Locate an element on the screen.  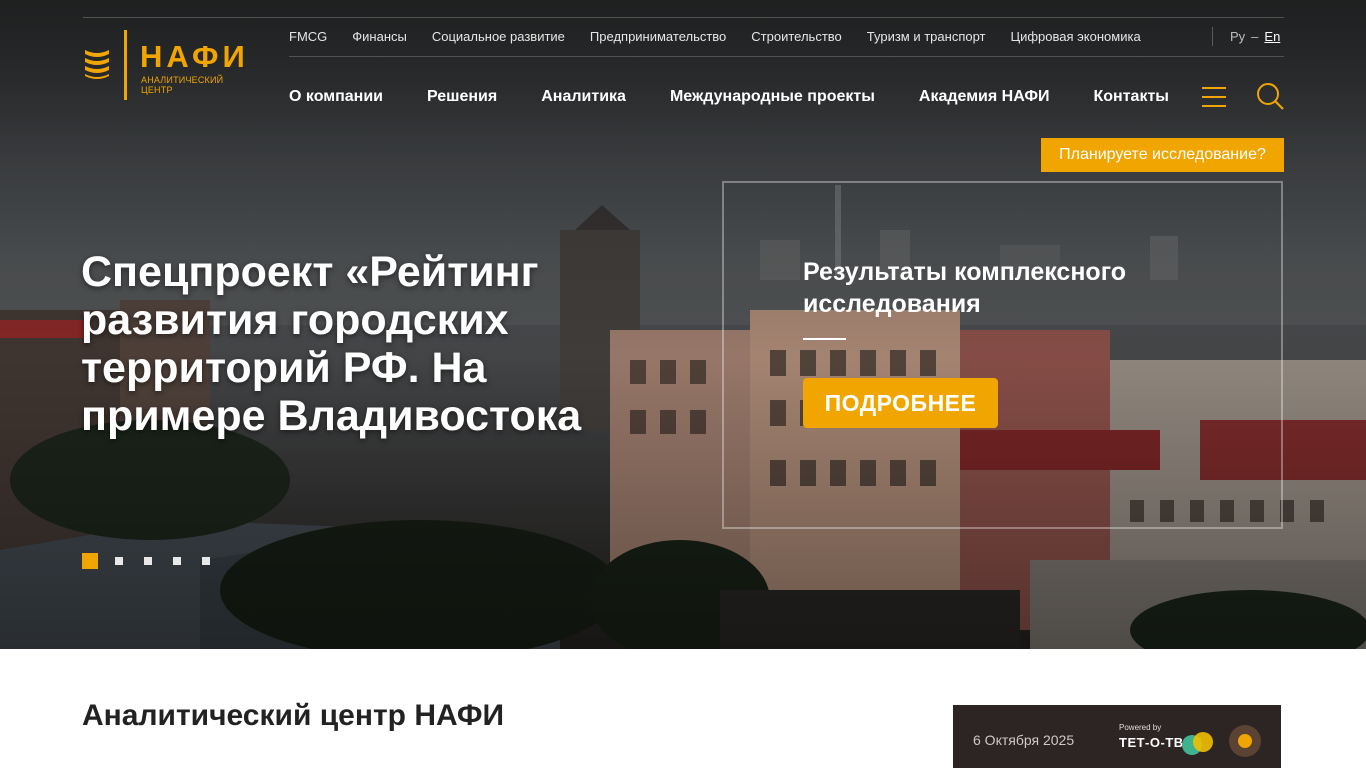
nav-international: Международные проекты is located at coordinates (772, 97).